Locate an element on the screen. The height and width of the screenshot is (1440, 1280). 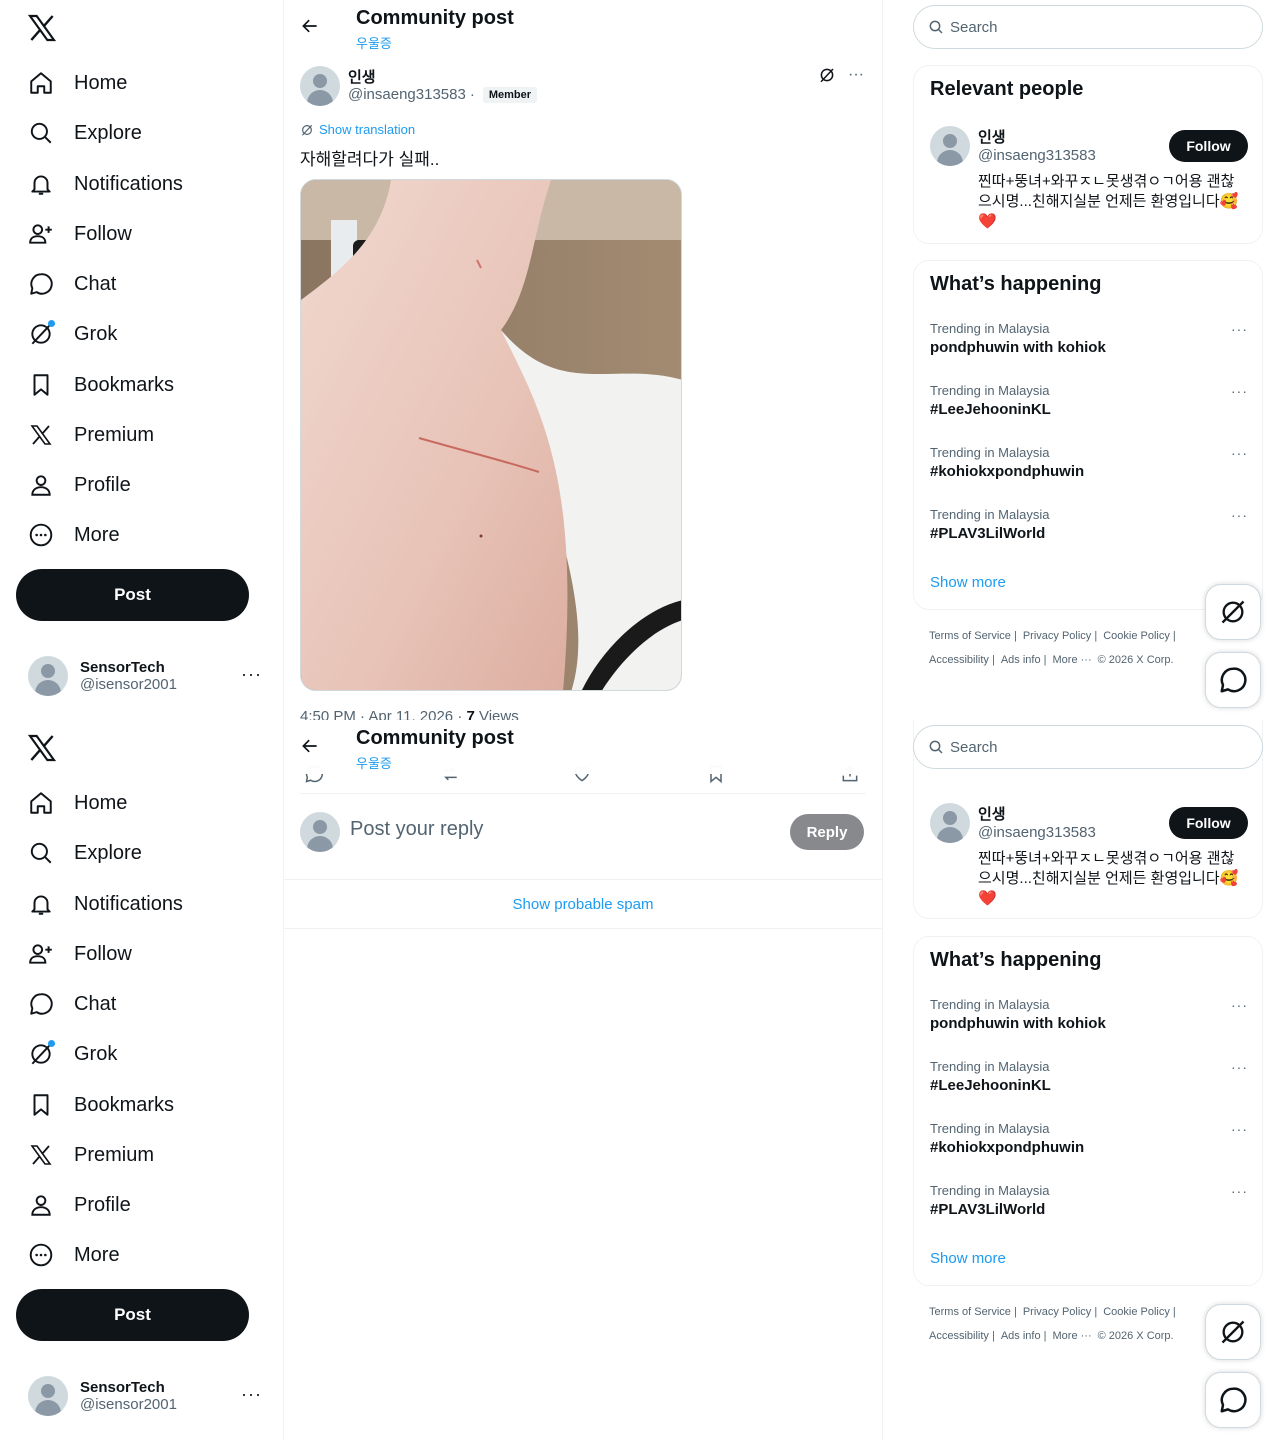
show-probable-spam: Show probable spam is located at coordinates (583, 904).